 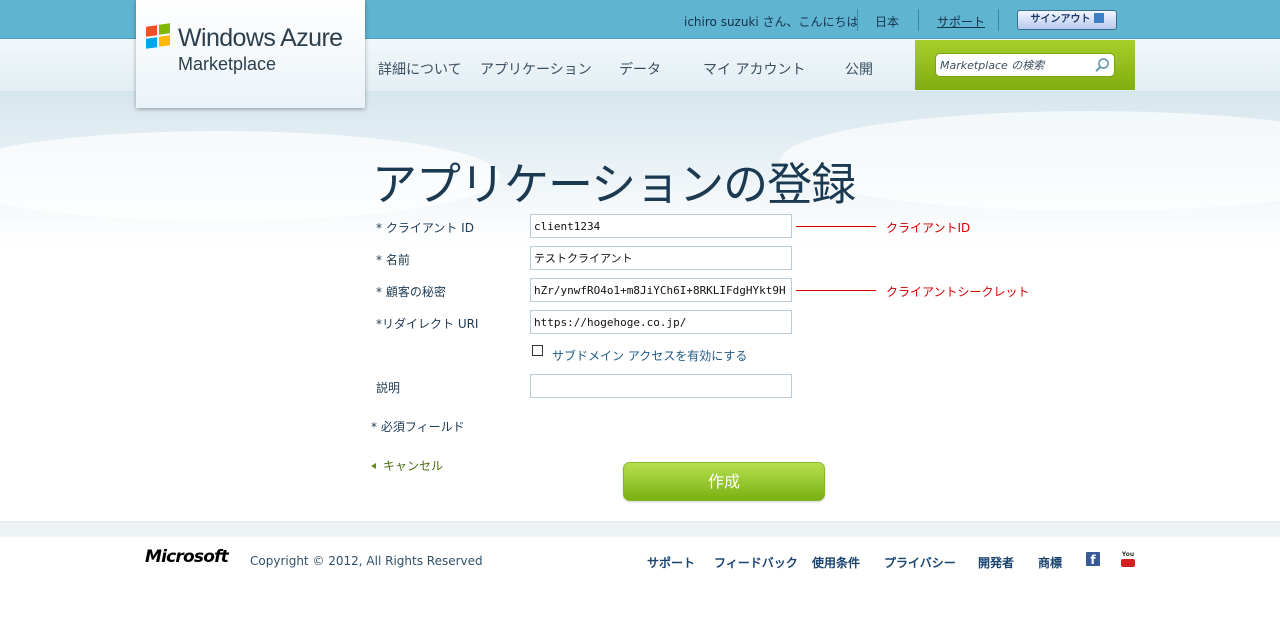 I want to click on subdomain-checkbox, so click(x=537, y=350).